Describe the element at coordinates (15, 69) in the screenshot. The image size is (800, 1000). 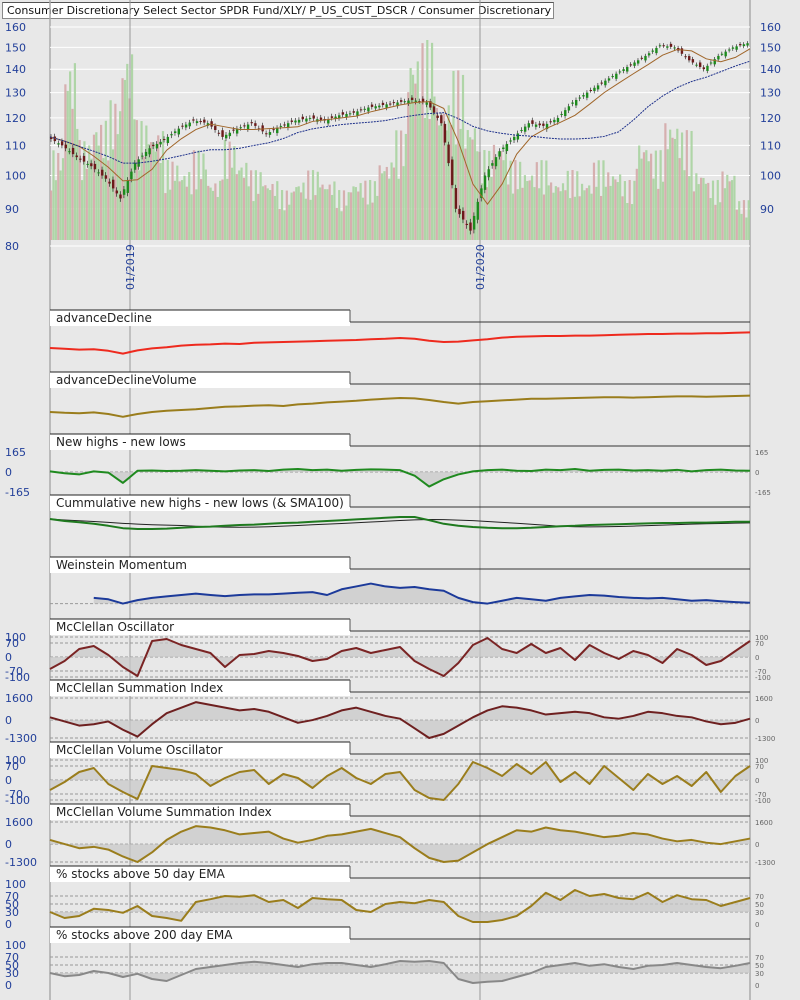
I see `price-tick-label-left: 140` at that location.